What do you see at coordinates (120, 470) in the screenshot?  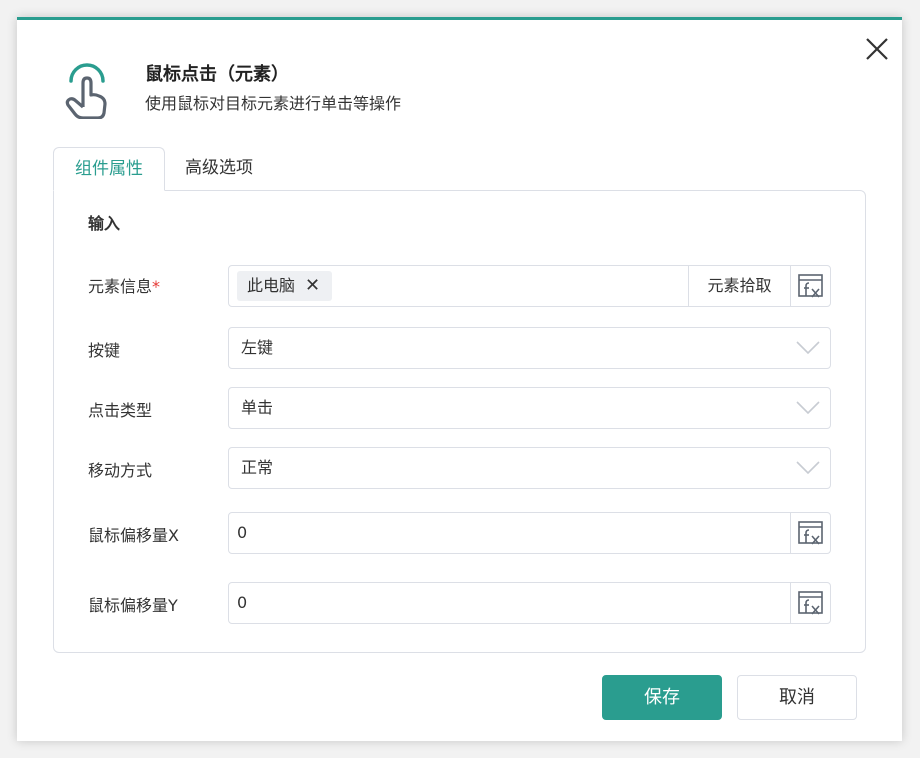 I see `move-mode-label: 移动方式` at bounding box center [120, 470].